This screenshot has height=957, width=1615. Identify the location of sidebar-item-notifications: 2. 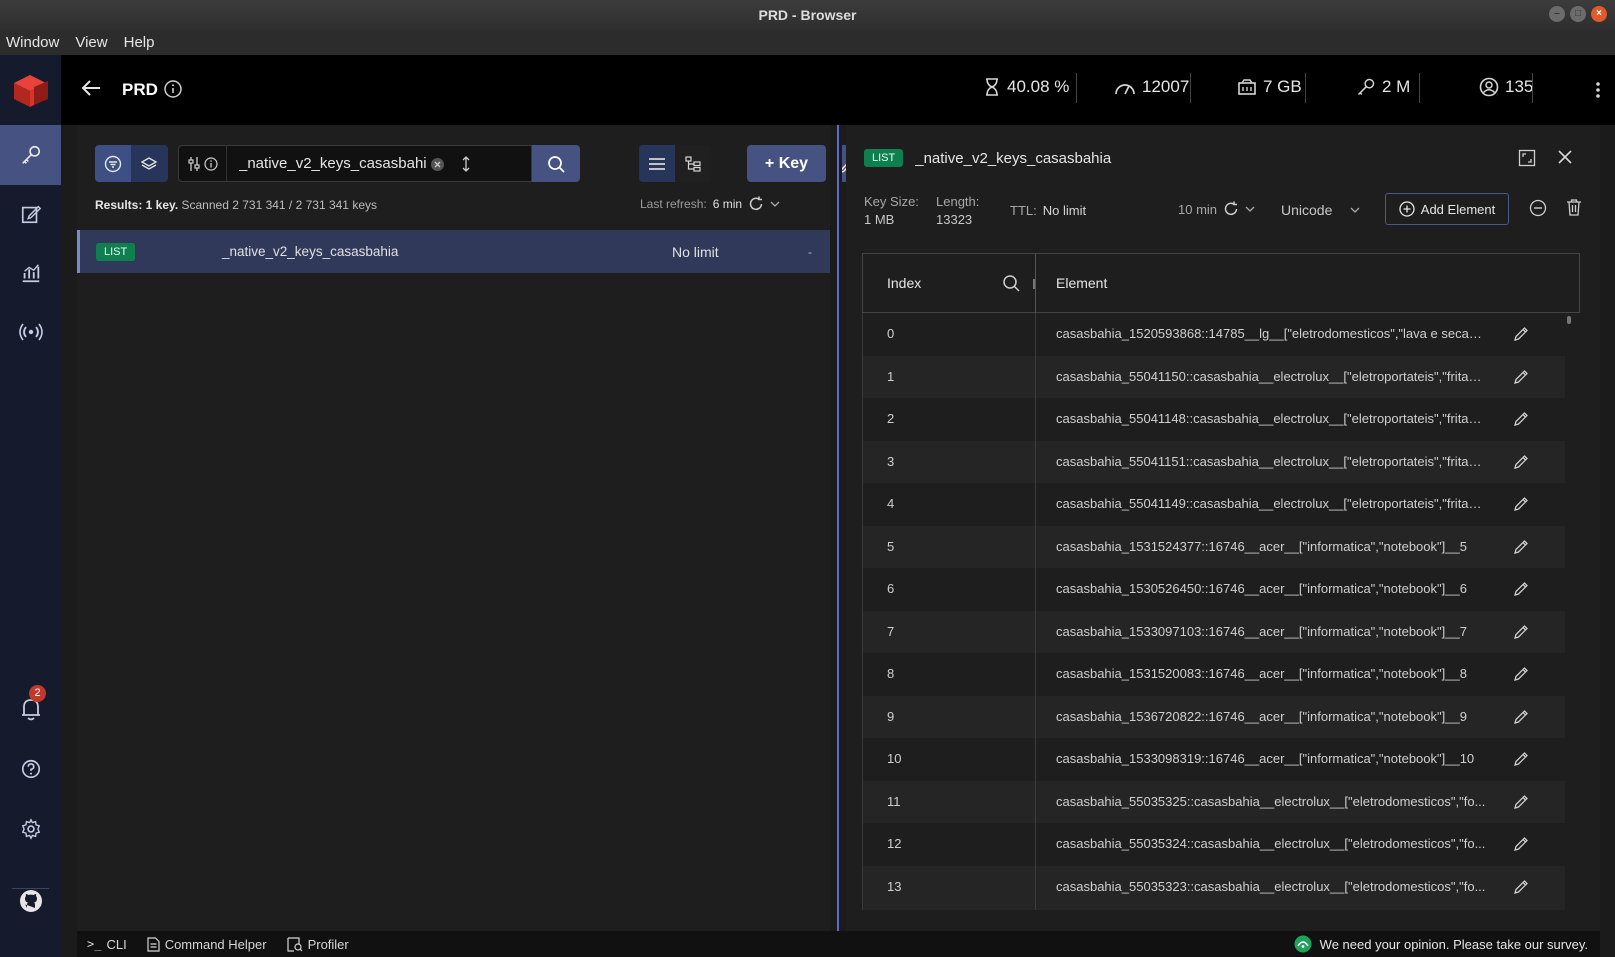
(30, 709).